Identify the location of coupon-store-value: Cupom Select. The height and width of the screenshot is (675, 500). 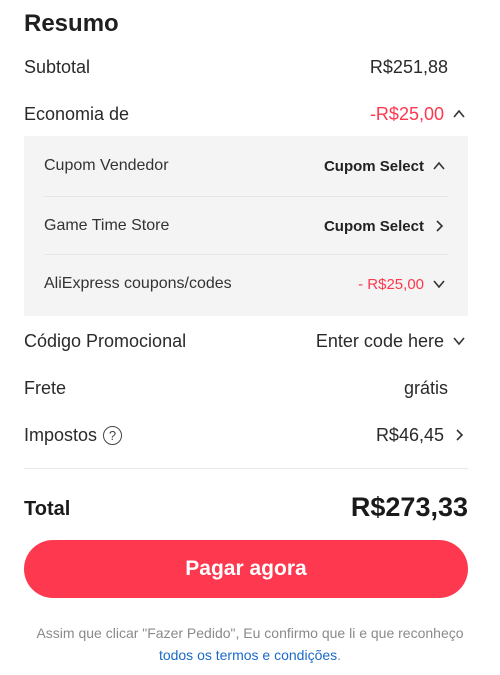
(373, 226).